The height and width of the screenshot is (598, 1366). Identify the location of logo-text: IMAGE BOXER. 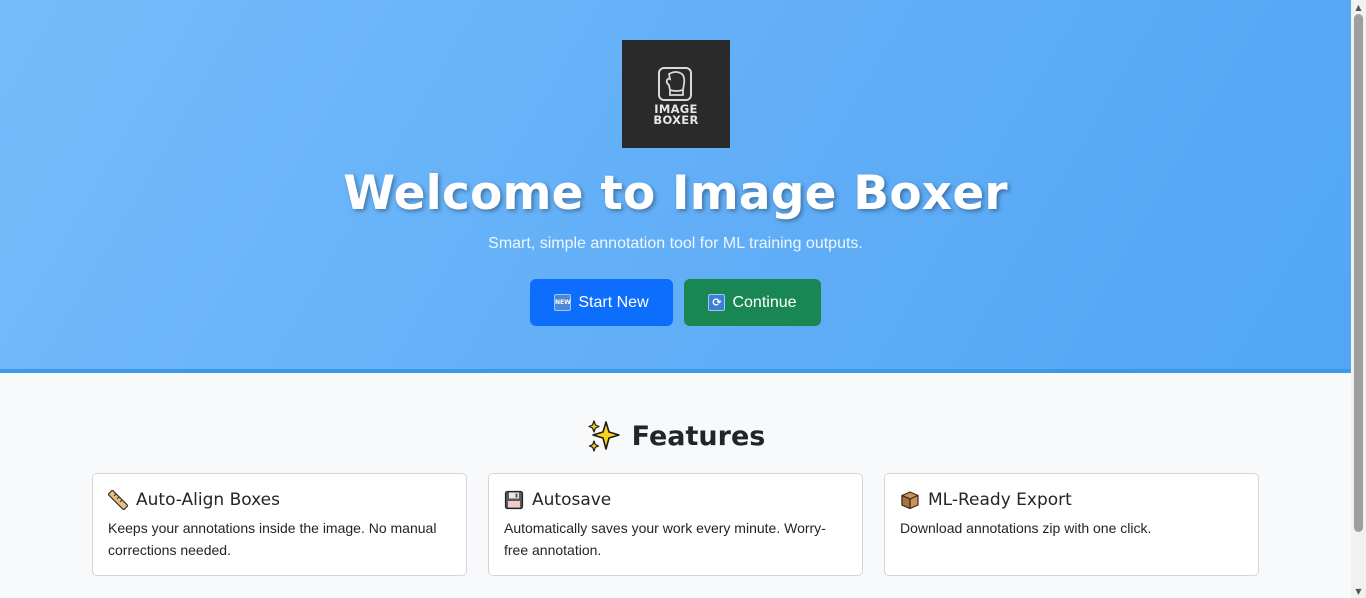
(676, 115).